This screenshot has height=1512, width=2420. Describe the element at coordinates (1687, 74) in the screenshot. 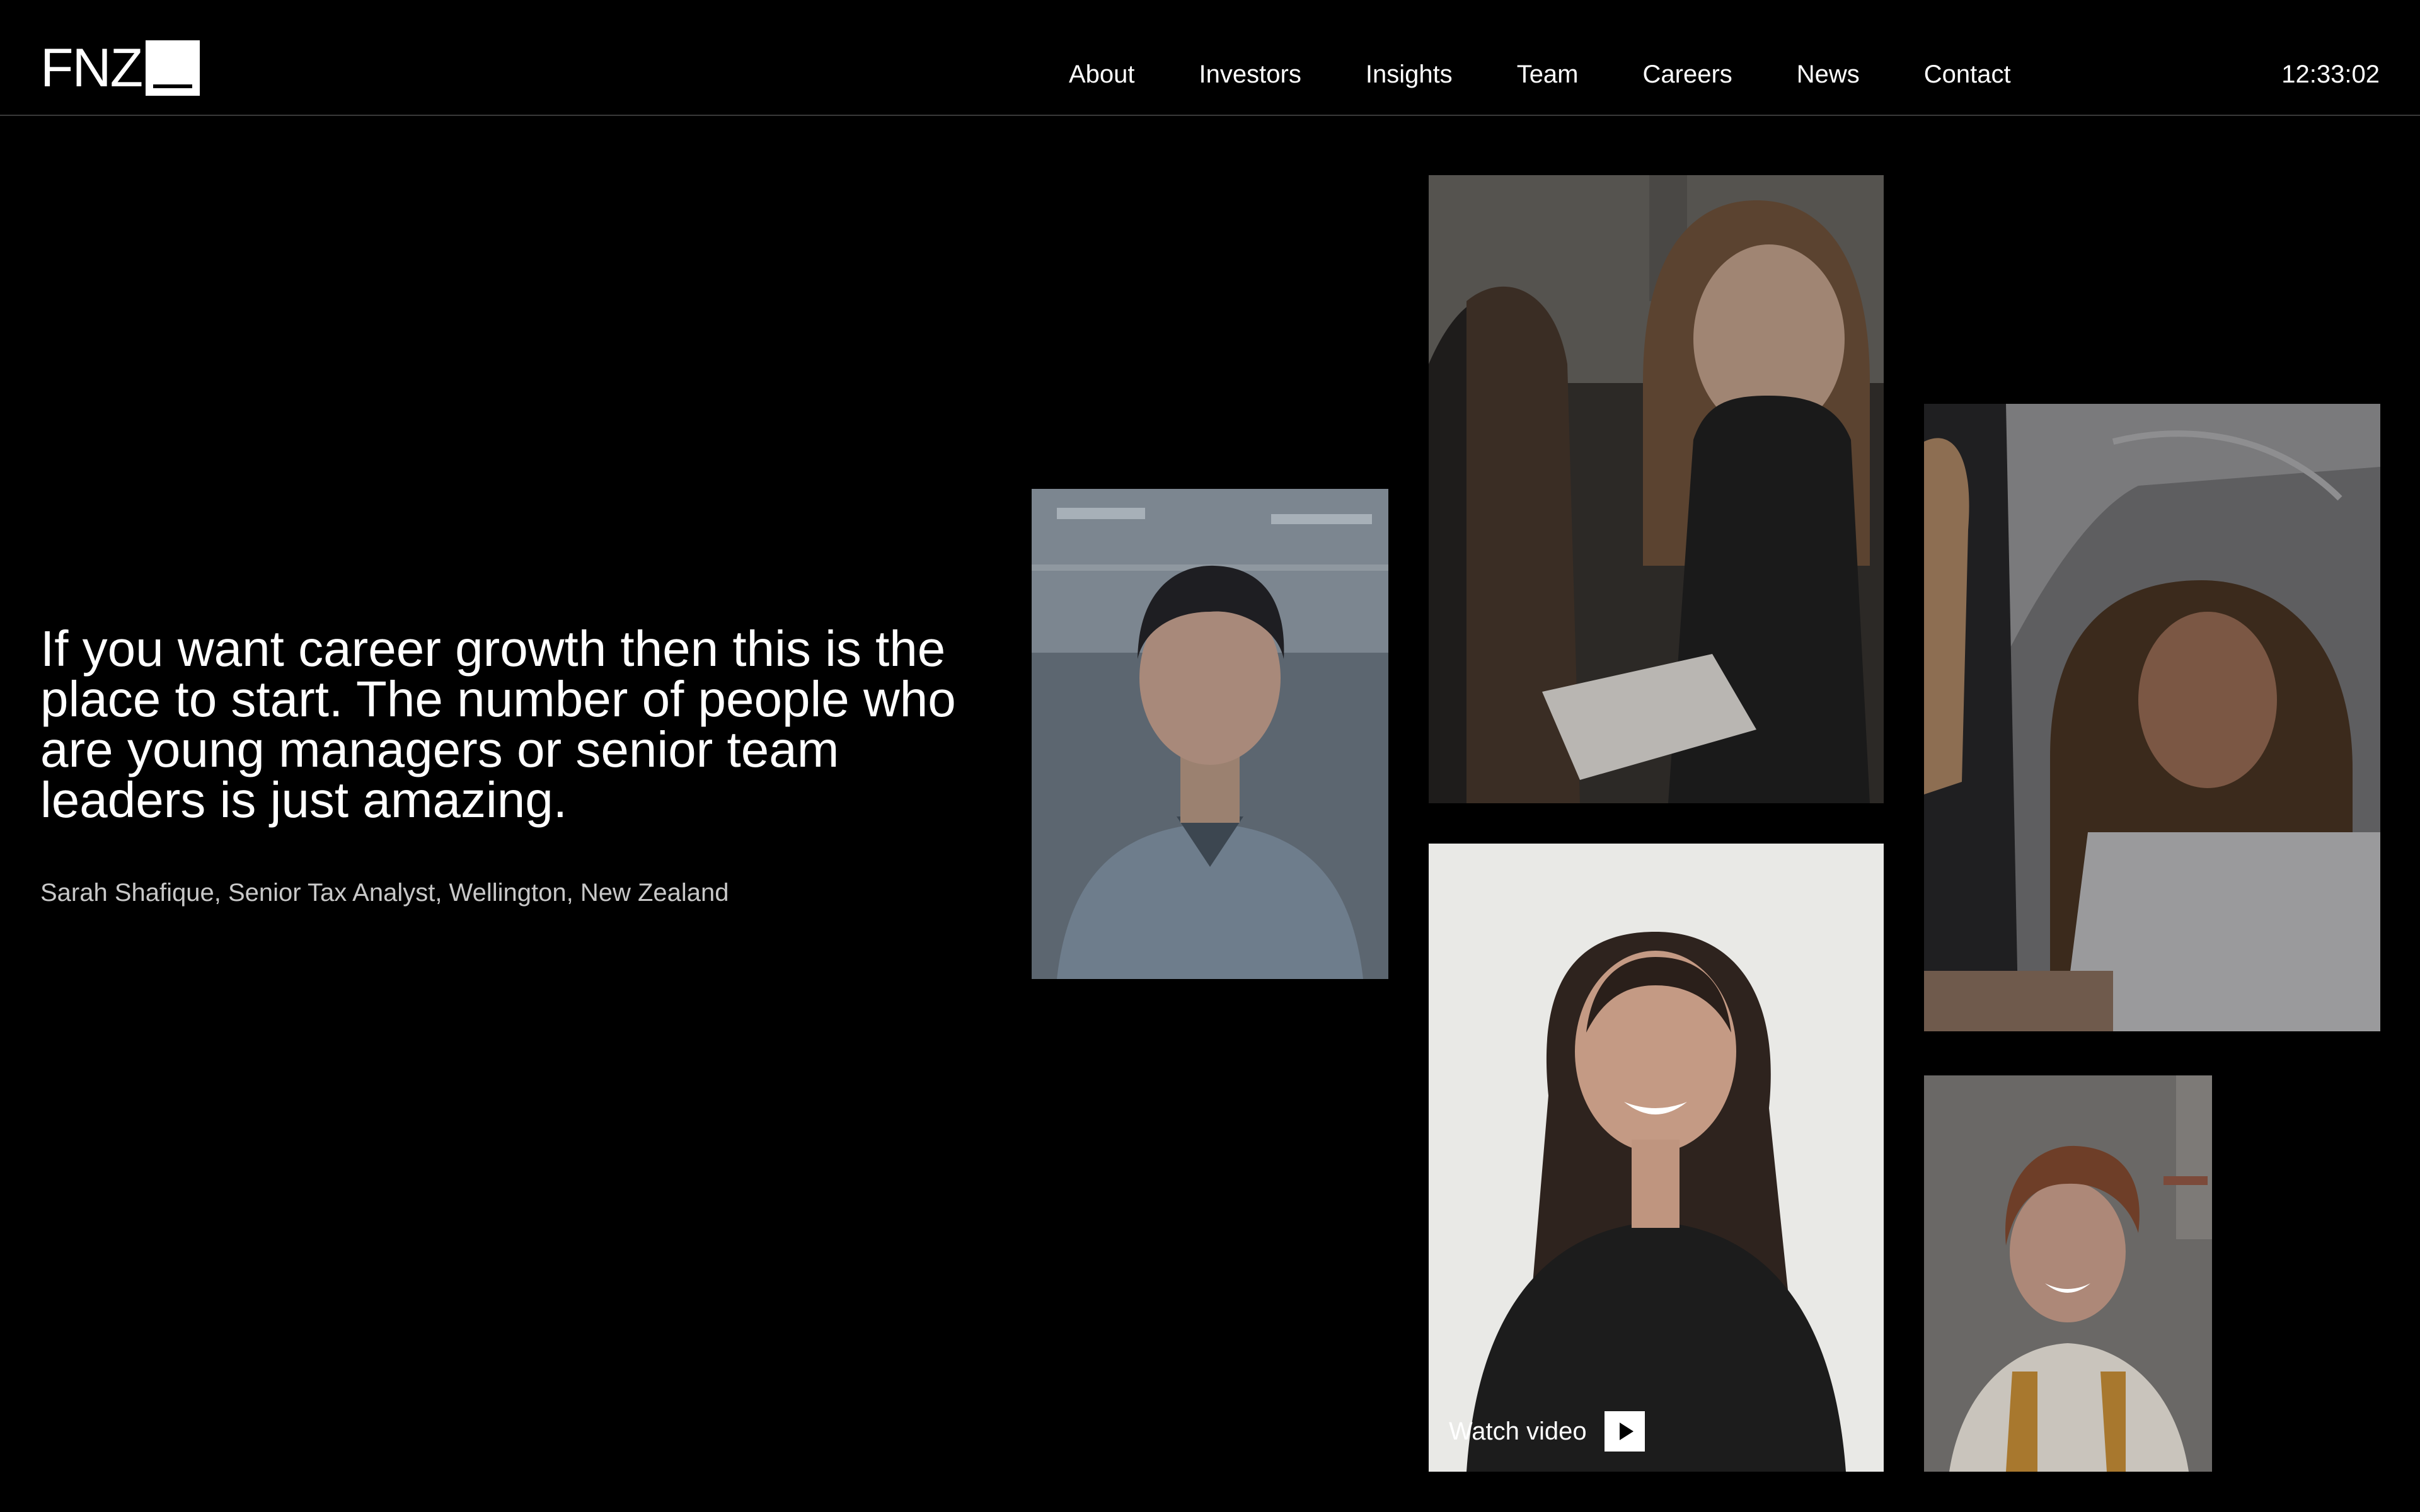

I see `nav-careers: Careers` at that location.